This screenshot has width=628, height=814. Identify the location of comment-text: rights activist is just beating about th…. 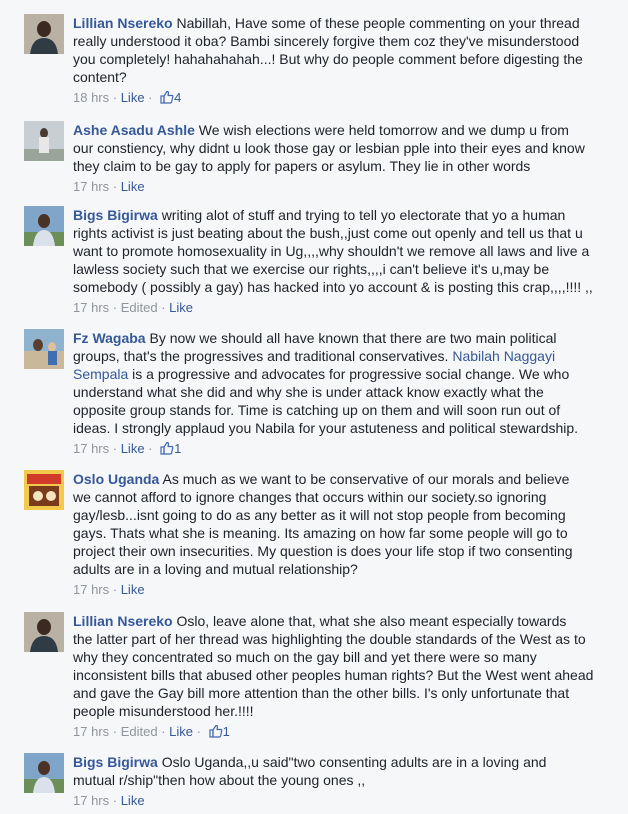
(328, 233).